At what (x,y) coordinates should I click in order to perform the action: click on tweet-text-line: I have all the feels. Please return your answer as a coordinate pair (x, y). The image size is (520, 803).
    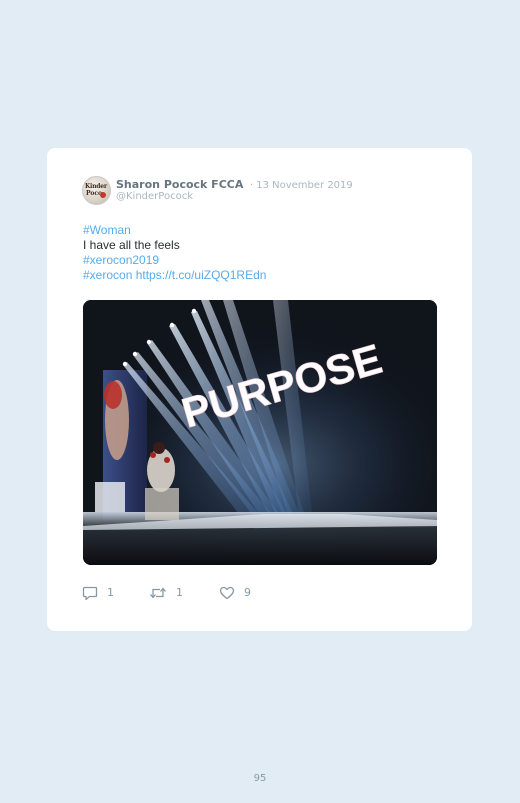
    Looking at the image, I should click on (131, 245).